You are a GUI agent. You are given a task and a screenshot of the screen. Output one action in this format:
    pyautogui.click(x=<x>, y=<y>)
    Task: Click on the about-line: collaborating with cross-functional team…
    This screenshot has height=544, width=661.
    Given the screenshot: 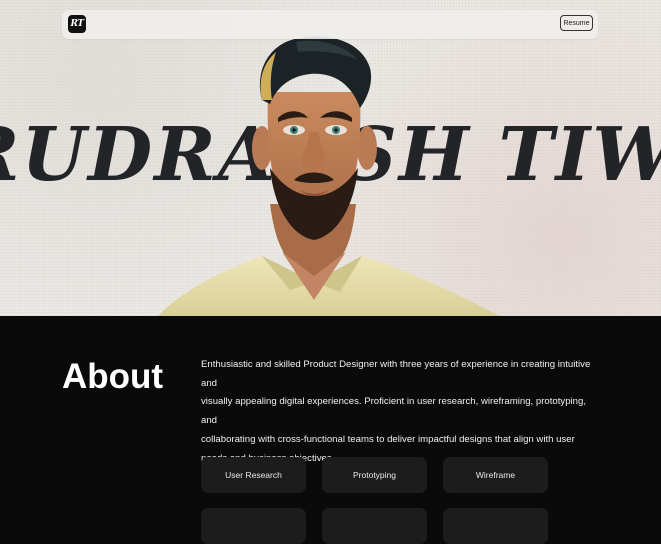 What is the action you would take?
    pyautogui.click(x=388, y=439)
    